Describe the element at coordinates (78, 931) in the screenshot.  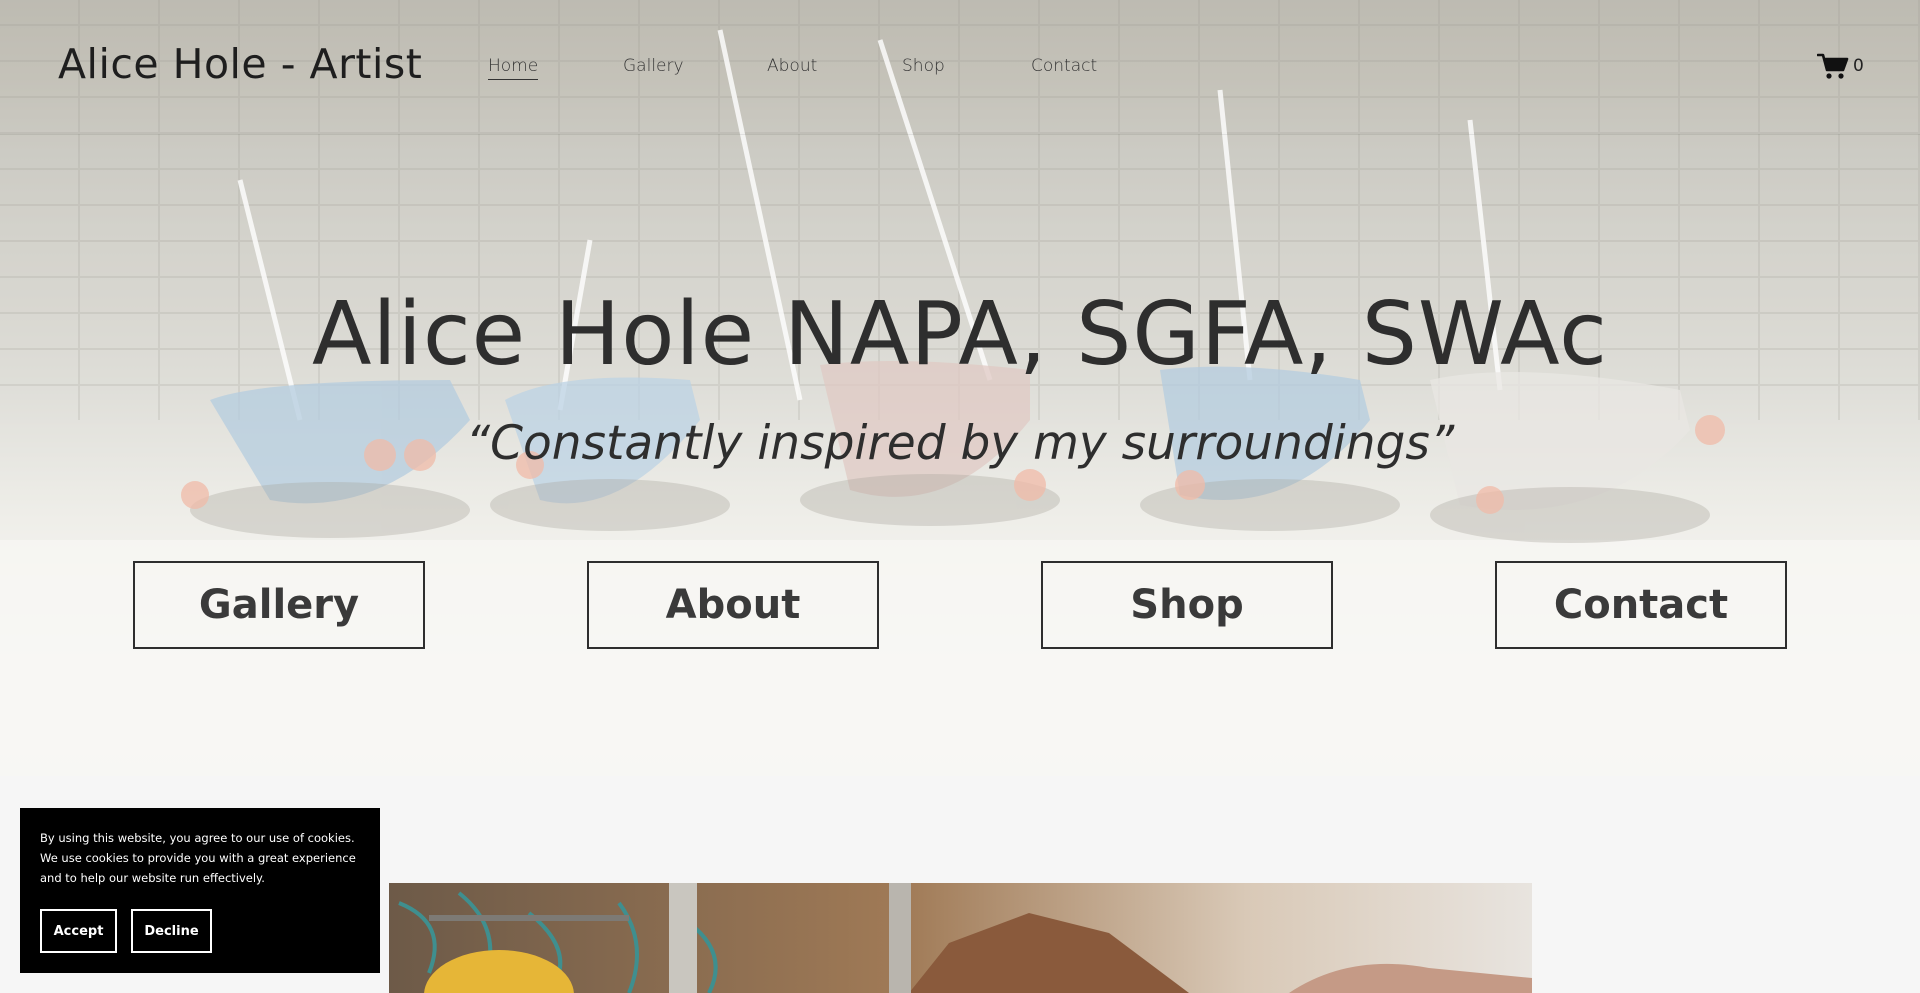
I see `cookie-accept-button: Accept` at that location.